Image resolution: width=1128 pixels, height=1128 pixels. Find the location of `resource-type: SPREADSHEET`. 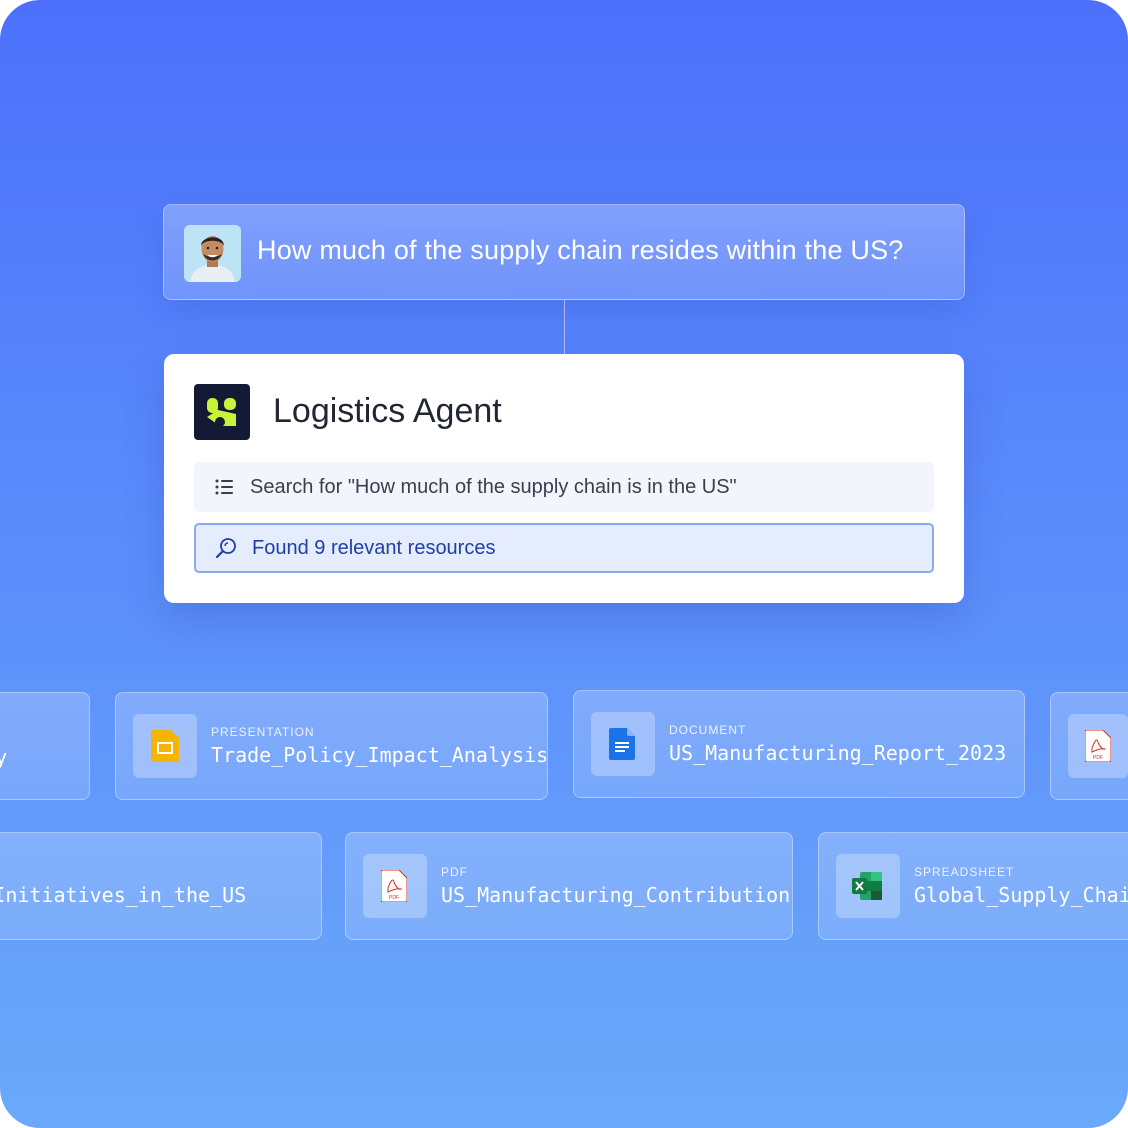

resource-type: SPREADSHEET is located at coordinates (964, 872).